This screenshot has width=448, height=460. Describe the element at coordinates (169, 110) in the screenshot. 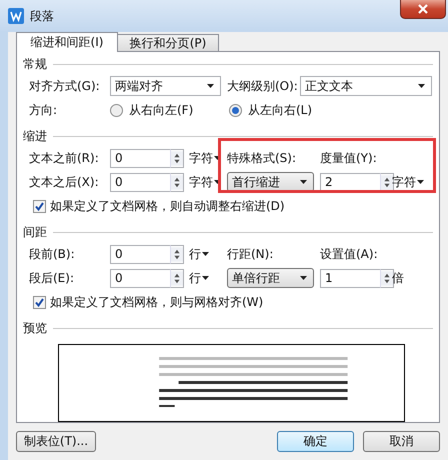

I see `radio-button: 从右向左(F)` at that location.